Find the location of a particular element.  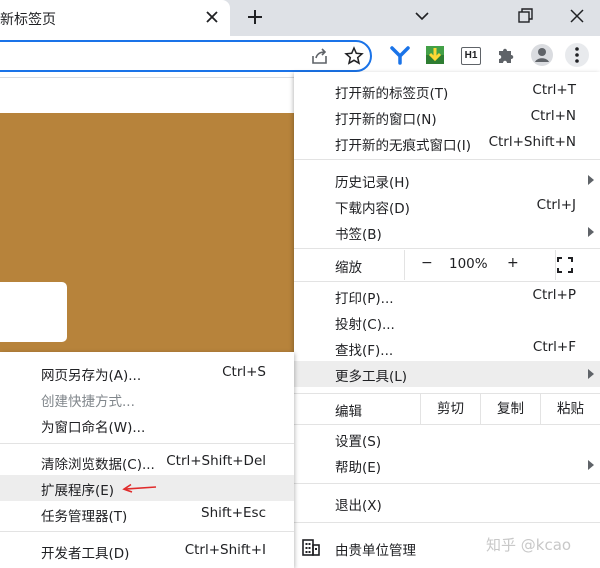

menu-item-more-tools: 更多工具(L) is located at coordinates (447, 374).